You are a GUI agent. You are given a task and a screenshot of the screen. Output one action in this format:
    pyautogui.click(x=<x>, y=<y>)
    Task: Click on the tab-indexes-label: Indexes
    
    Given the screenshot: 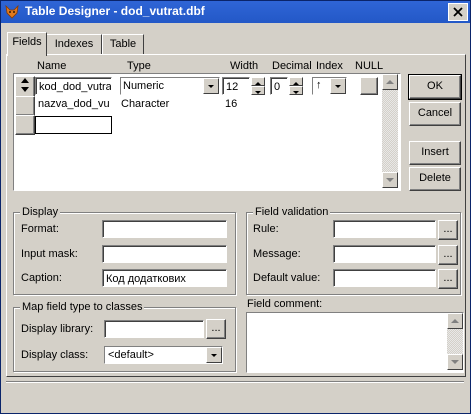 What is the action you would take?
    pyautogui.click(x=74, y=44)
    